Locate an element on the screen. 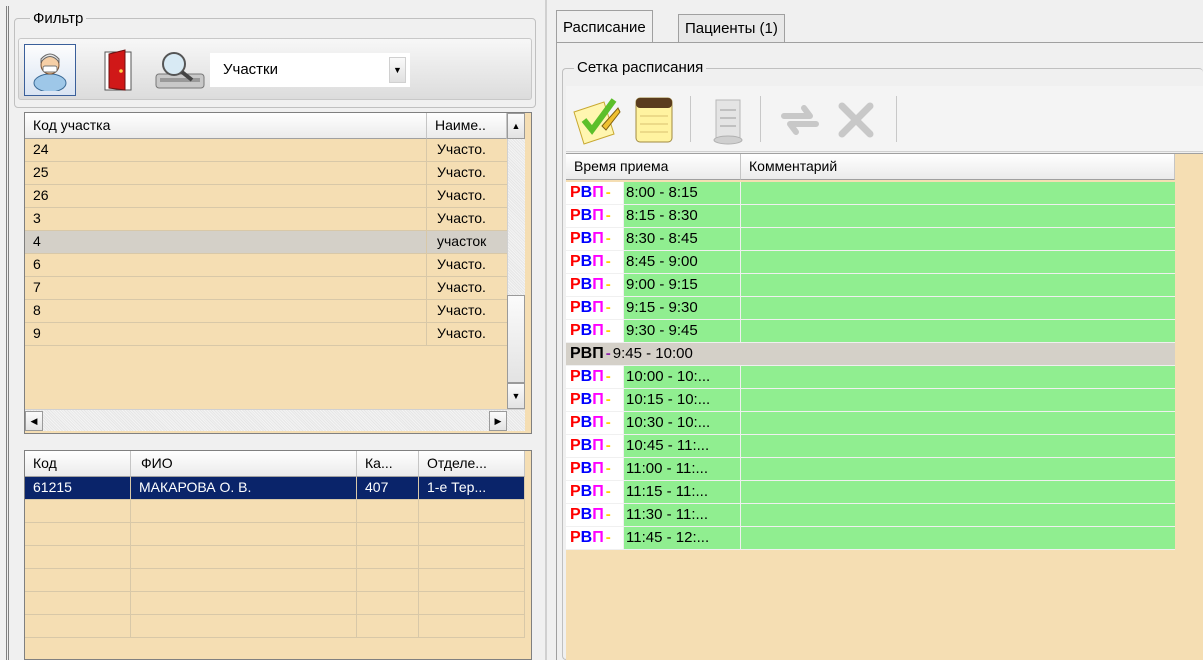 This screenshot has width=1203, height=660. section-row: 26 Участо. is located at coordinates (269, 196).